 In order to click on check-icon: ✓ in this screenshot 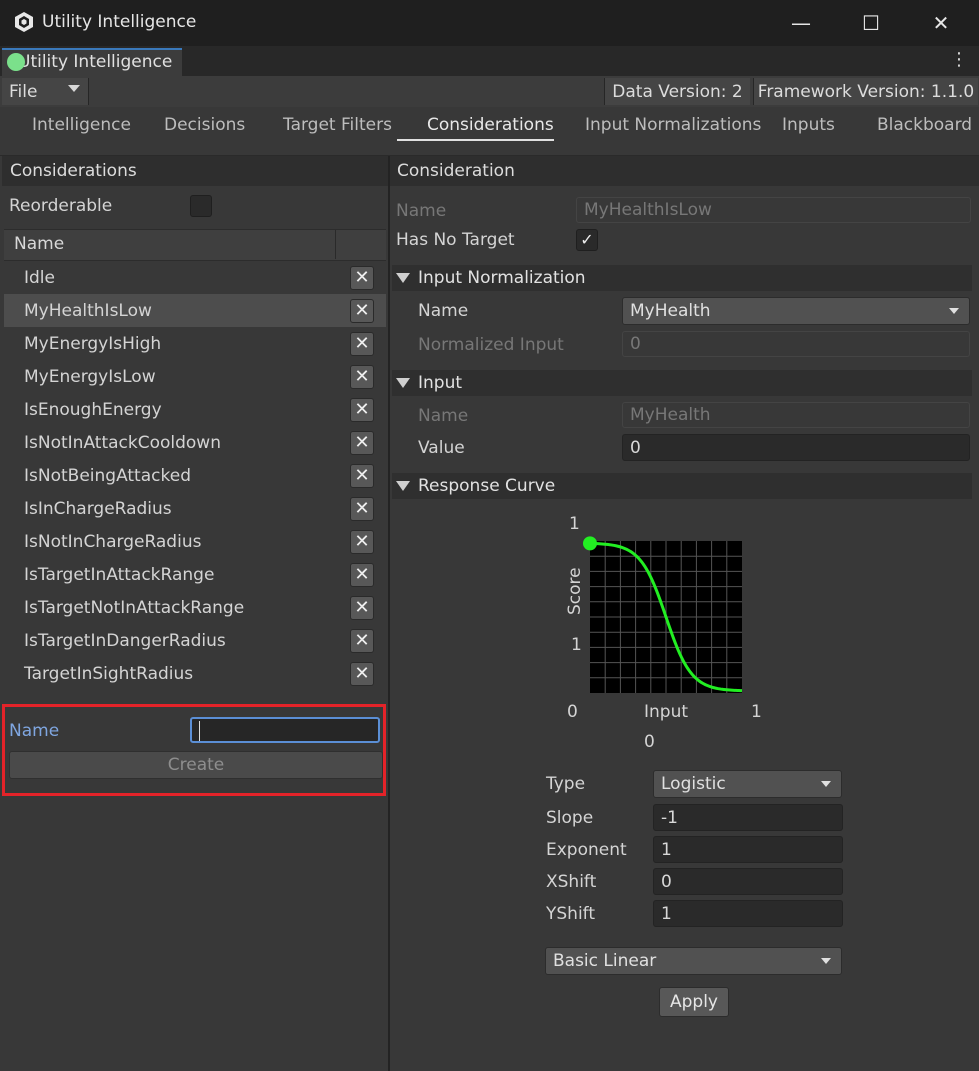, I will do `click(587, 239)`.